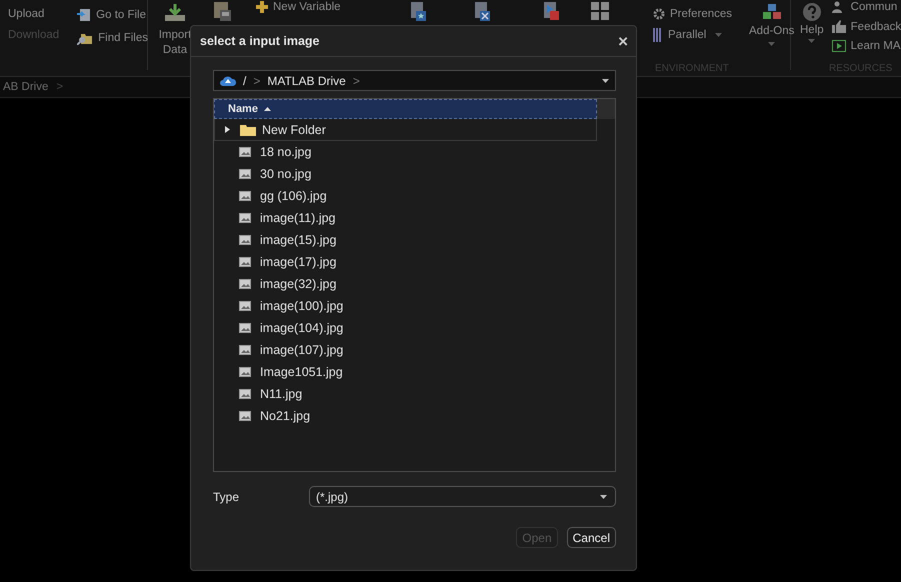 This screenshot has width=901, height=582. What do you see at coordinates (260, 41) in the screenshot?
I see `dialog-title: select a input image` at bounding box center [260, 41].